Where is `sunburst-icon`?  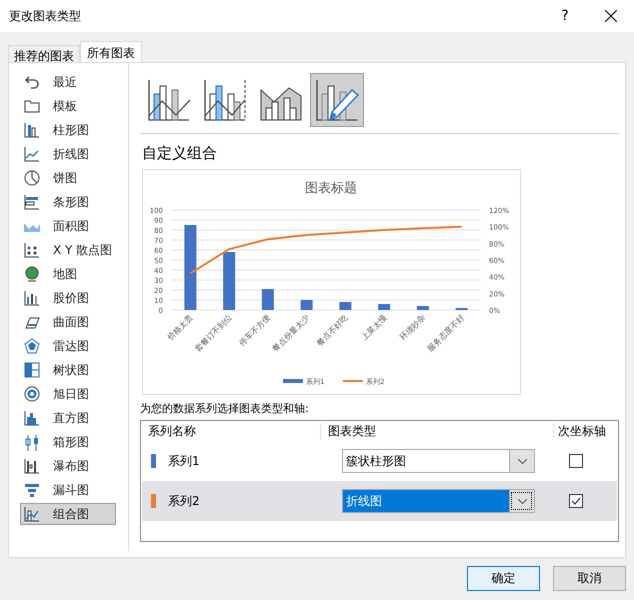
sunburst-icon is located at coordinates (32, 394).